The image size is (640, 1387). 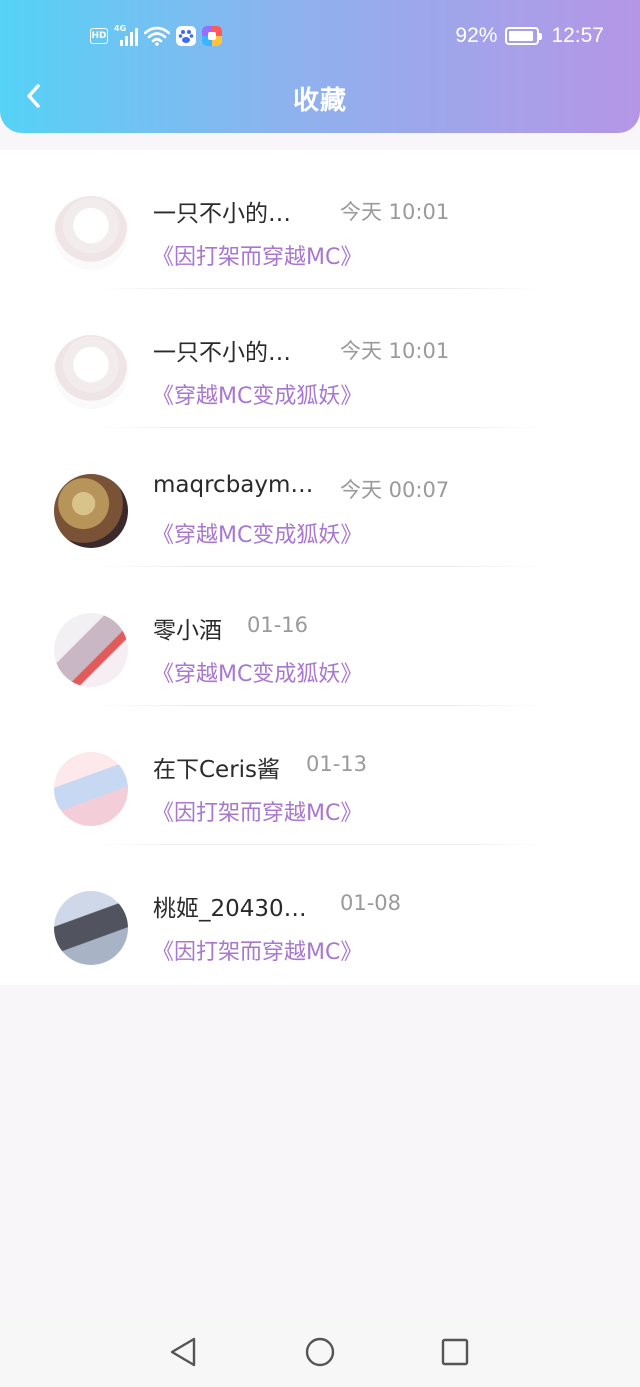 What do you see at coordinates (577, 35) in the screenshot?
I see `clock: 12:57` at bounding box center [577, 35].